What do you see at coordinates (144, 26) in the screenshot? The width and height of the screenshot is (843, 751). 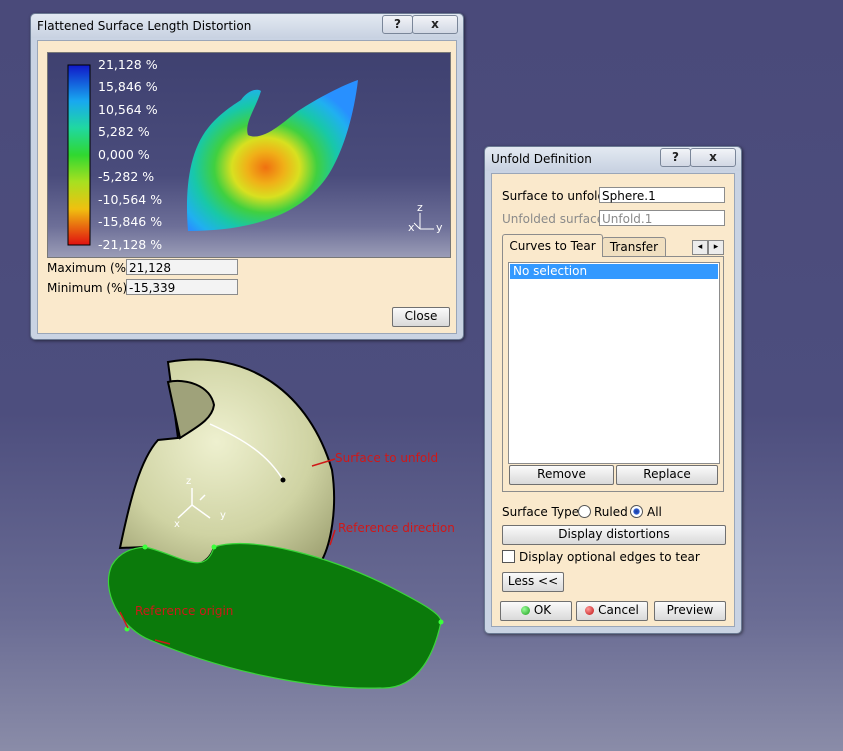 I see `distortion-title: Flattened Surface Length Distortion` at bounding box center [144, 26].